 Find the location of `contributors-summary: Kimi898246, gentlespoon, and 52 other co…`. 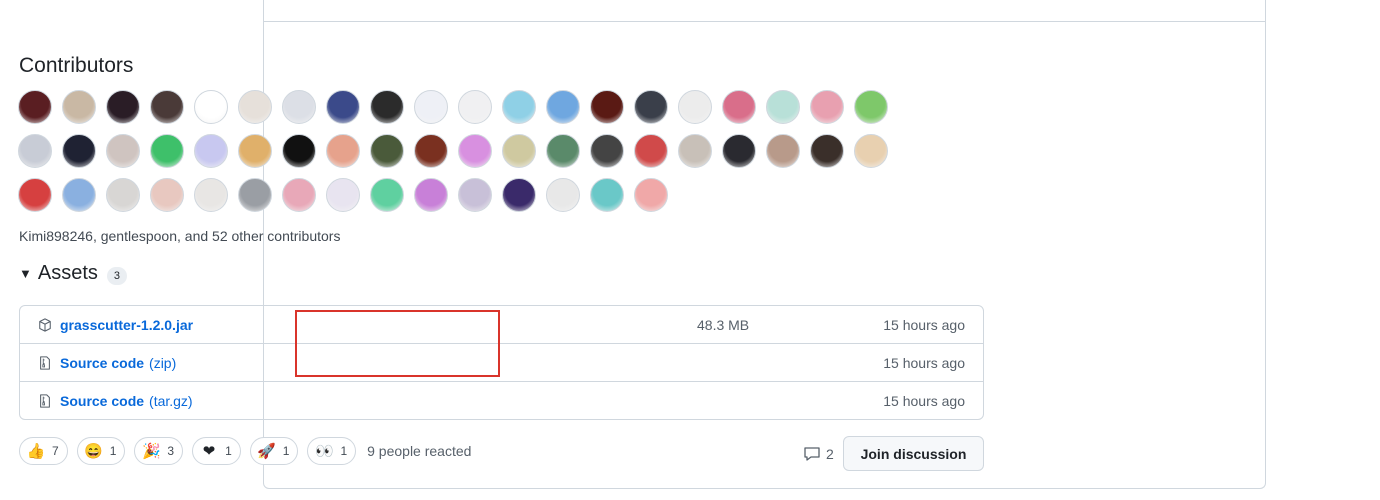

contributors-summary: Kimi898246, gentlespoon, and 52 other co… is located at coordinates (179, 236).